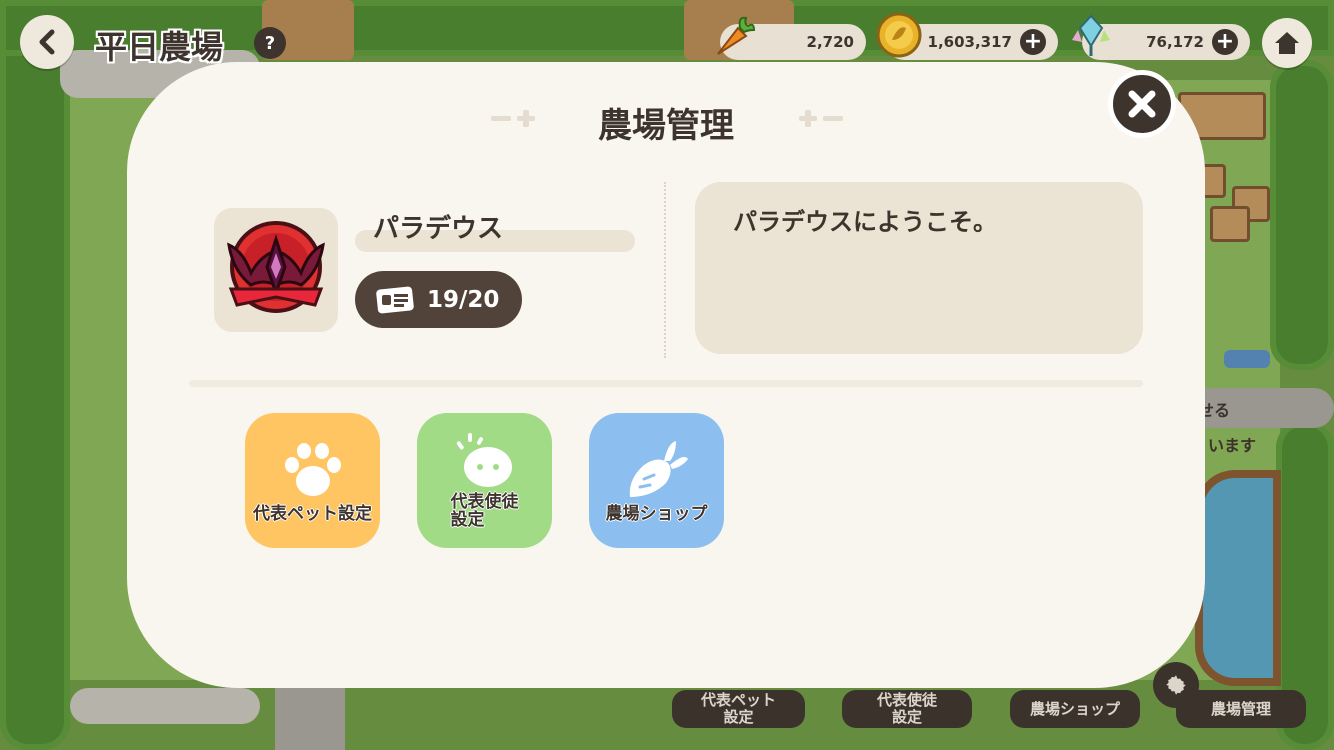 Image resolution: width=1334 pixels, height=750 pixels. I want to click on apostle-settings-label: 代表使徒 設定, so click(484, 511).